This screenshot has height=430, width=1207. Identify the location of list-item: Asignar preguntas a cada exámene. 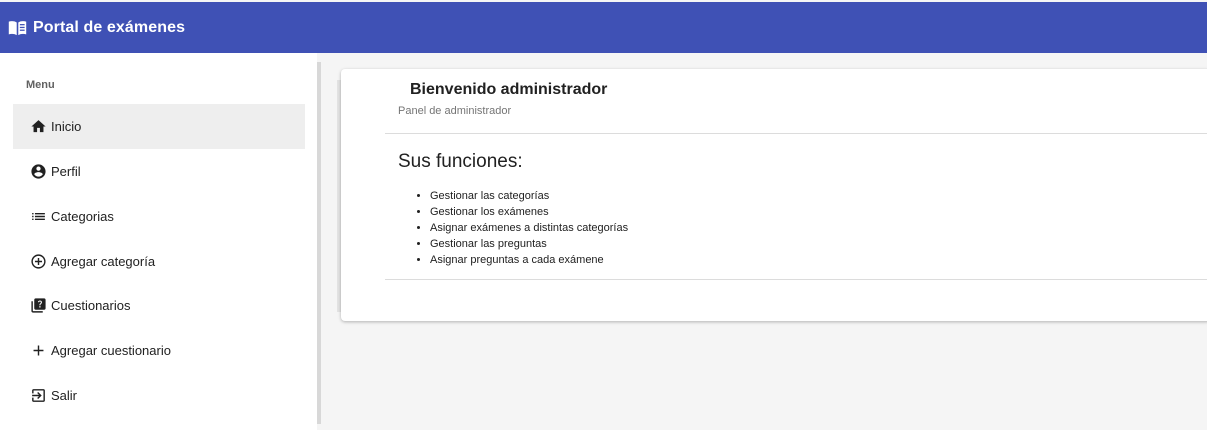
(529, 260).